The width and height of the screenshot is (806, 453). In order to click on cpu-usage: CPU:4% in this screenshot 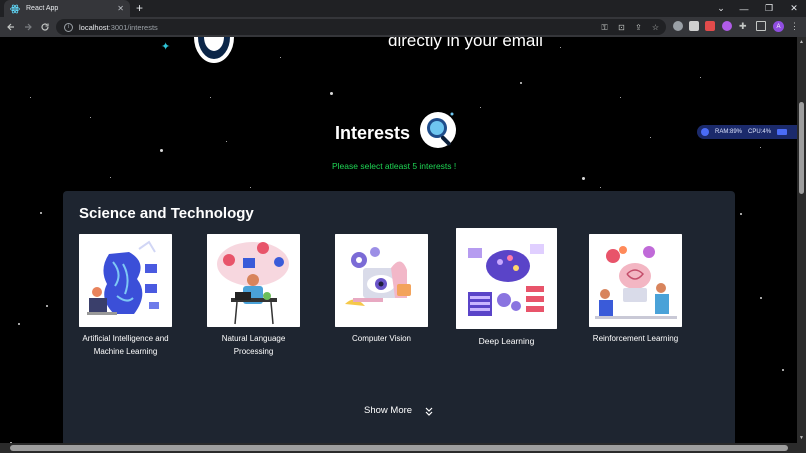, I will do `click(760, 132)`.